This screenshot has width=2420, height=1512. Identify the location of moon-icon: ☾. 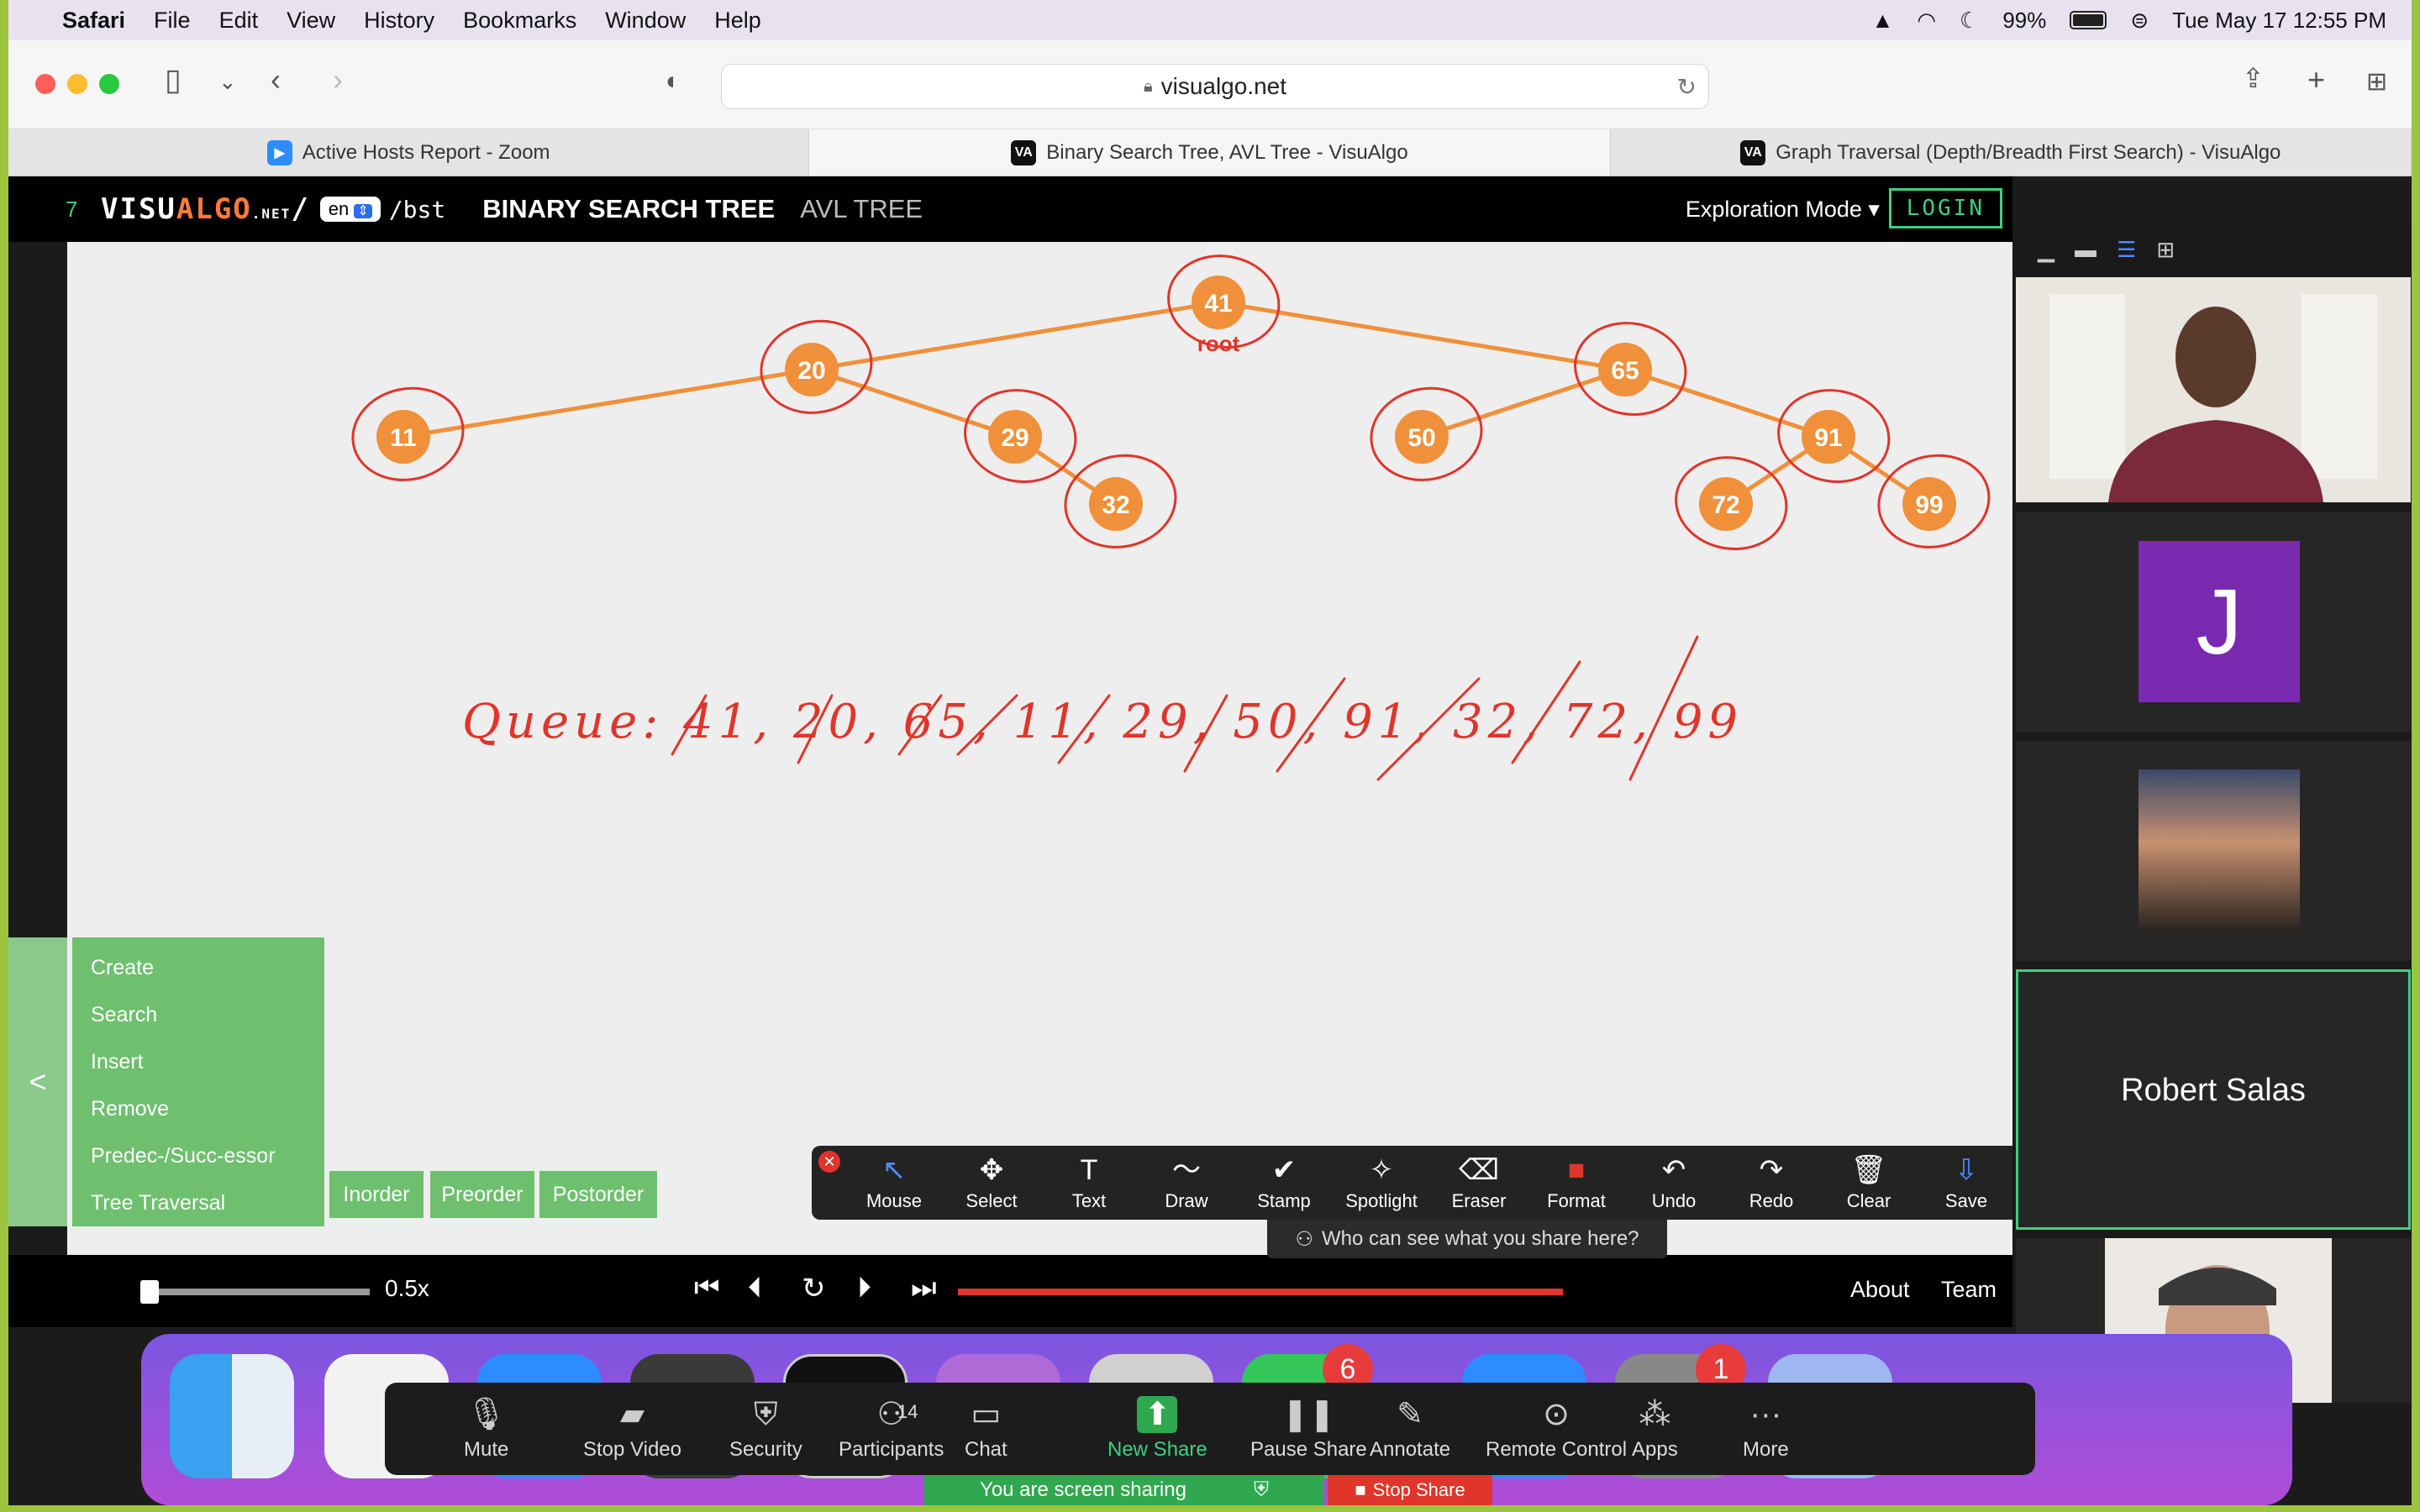
(1970, 21).